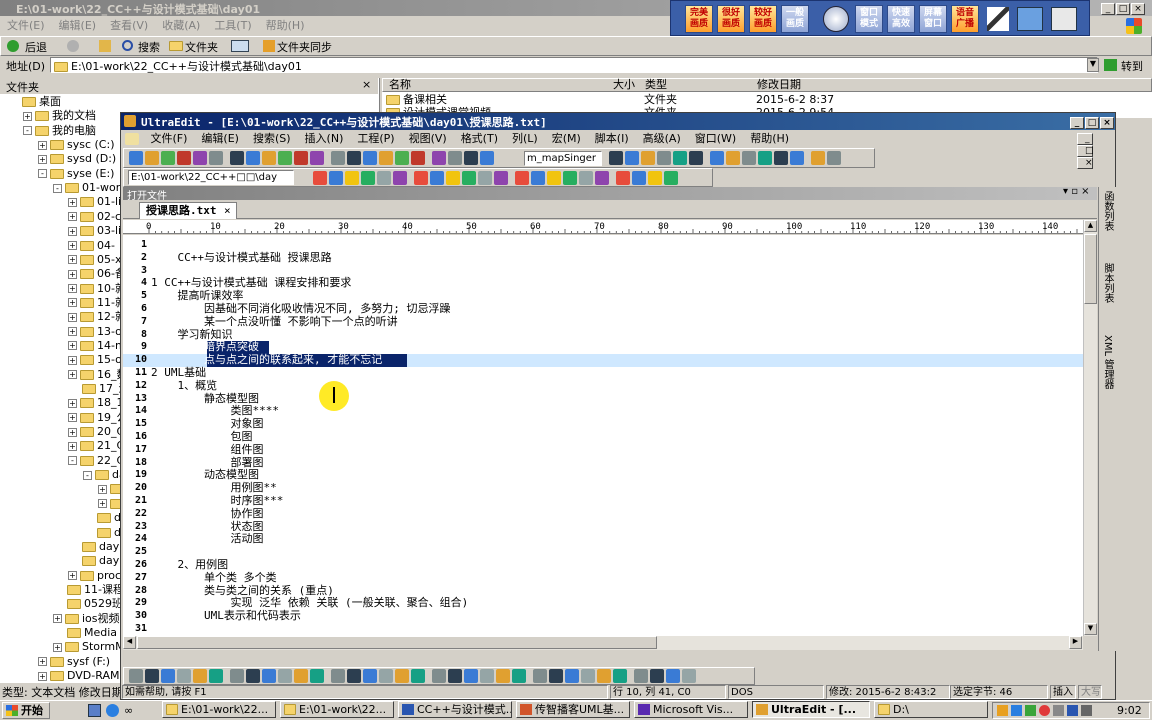  Describe the element at coordinates (304, 47) in the screenshot. I see `sync-button: 文件夹同步` at that location.